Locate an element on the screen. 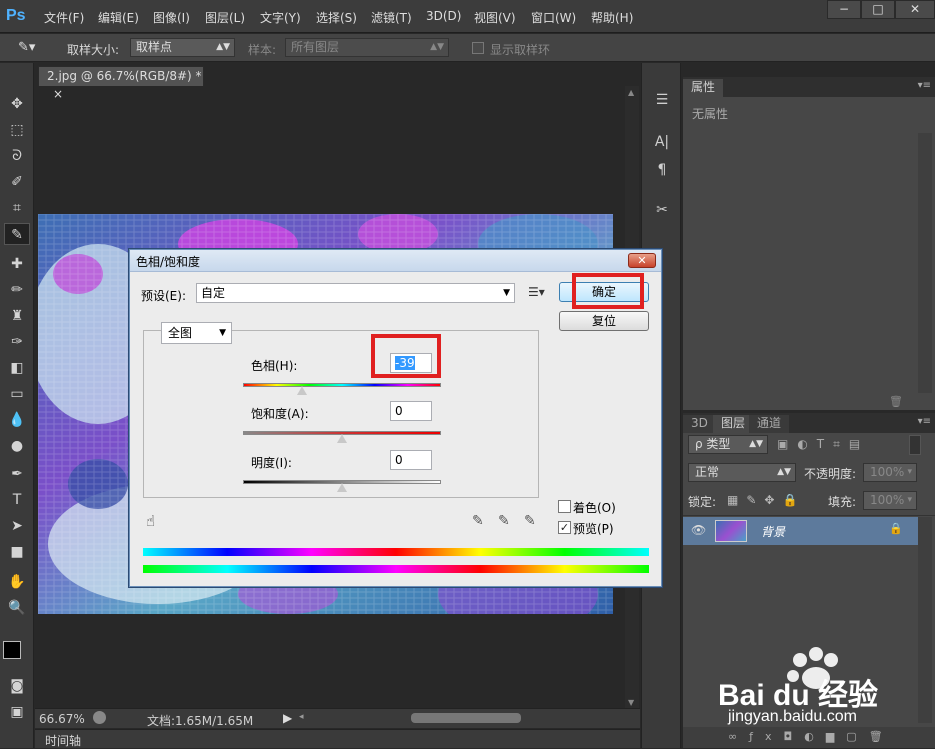  filter-toggle is located at coordinates (915, 445).